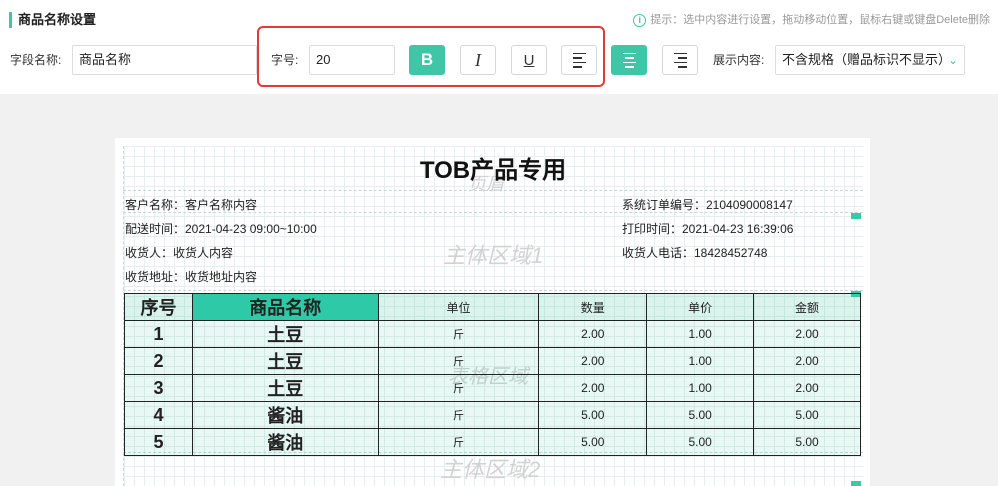  Describe the element at coordinates (158, 361) in the screenshot. I see `cell-index: 2` at that location.